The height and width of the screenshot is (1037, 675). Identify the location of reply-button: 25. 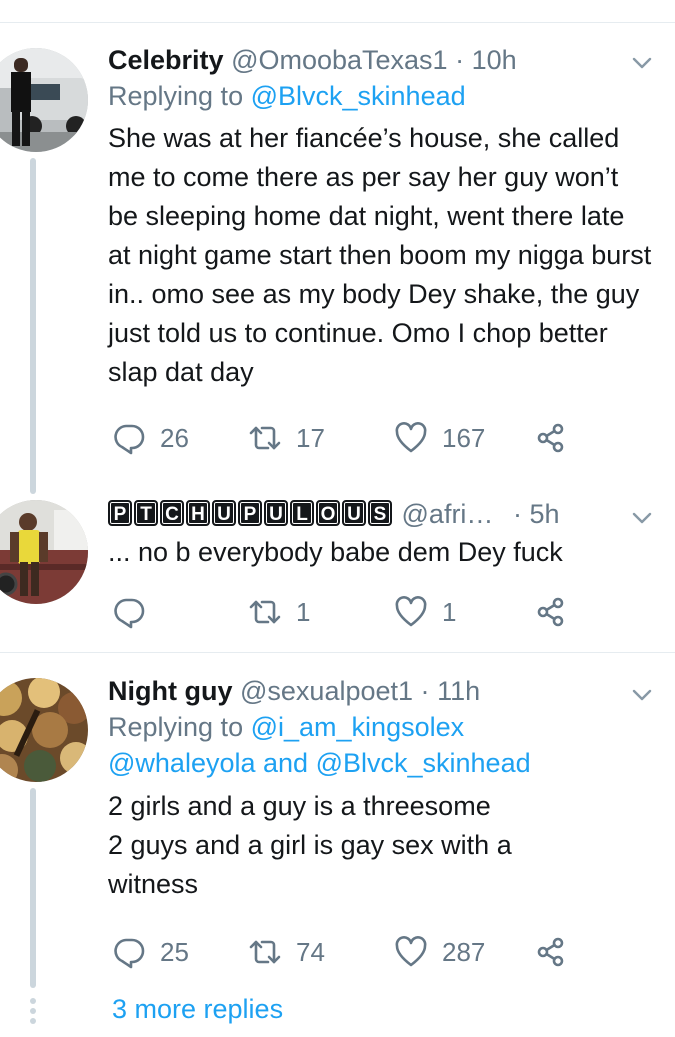
(150, 952).